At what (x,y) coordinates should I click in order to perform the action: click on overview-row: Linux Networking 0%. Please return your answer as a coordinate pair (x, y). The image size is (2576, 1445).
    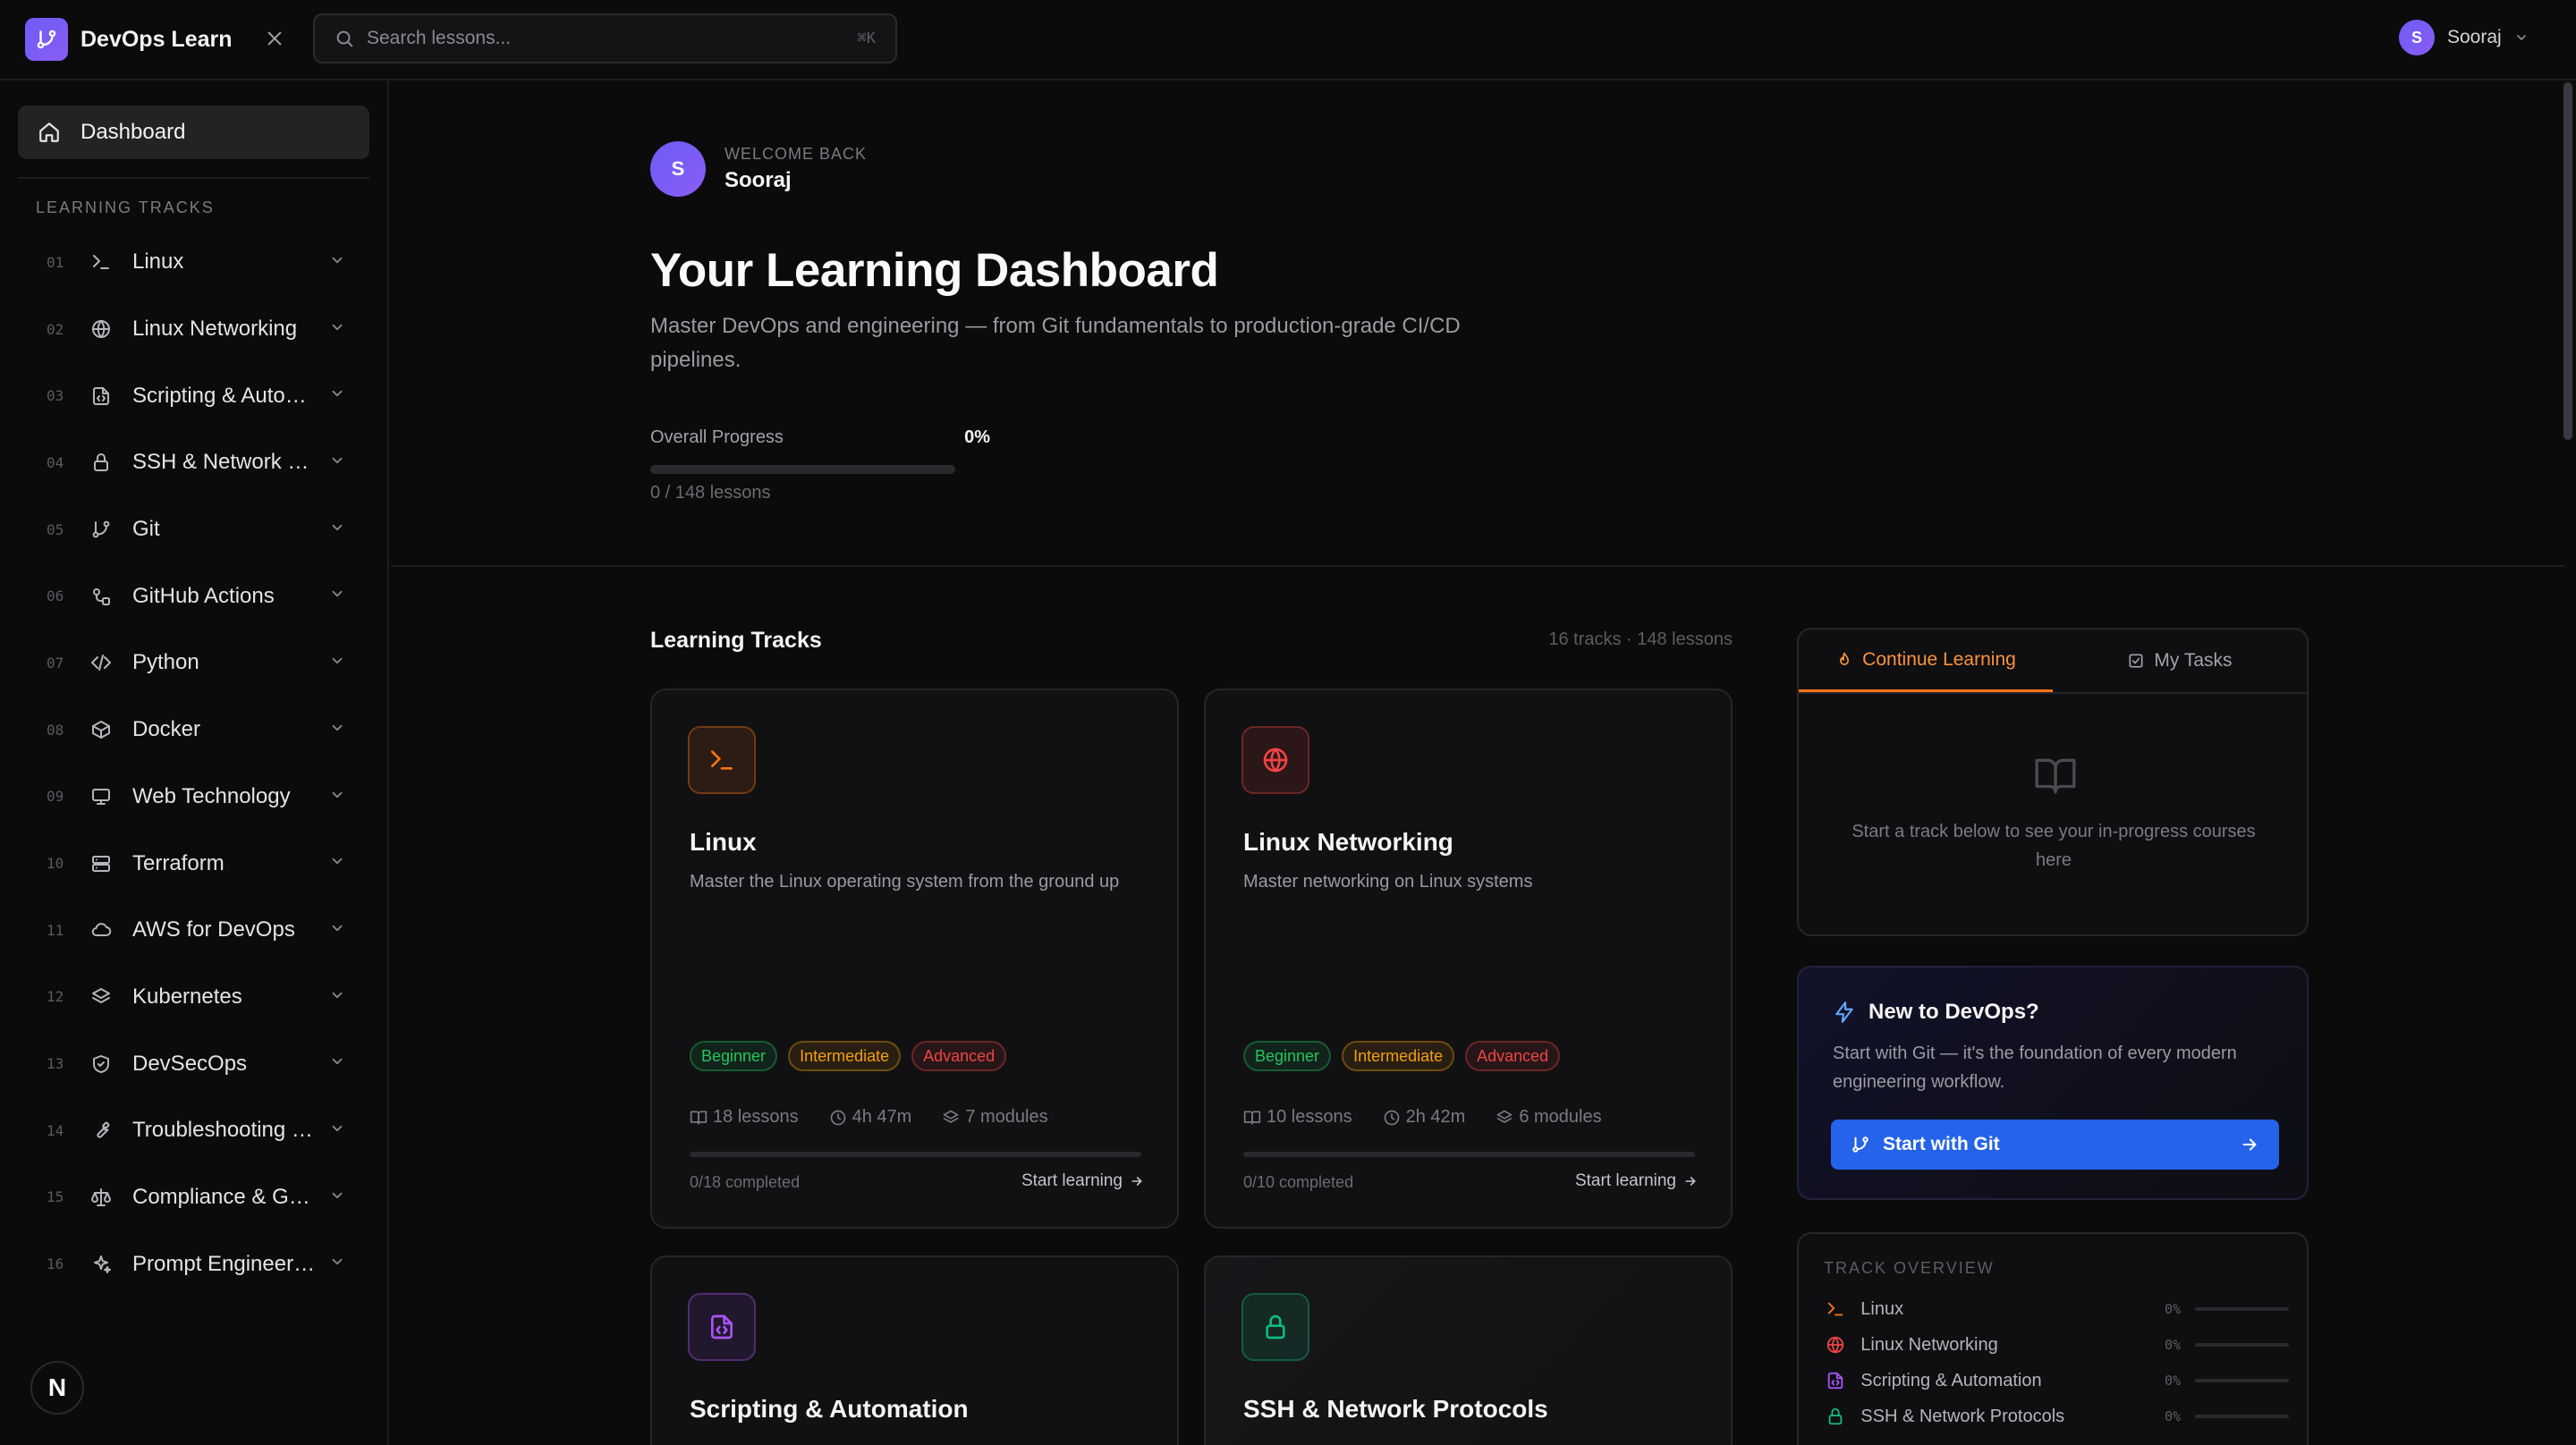
    Looking at the image, I should click on (2056, 1345).